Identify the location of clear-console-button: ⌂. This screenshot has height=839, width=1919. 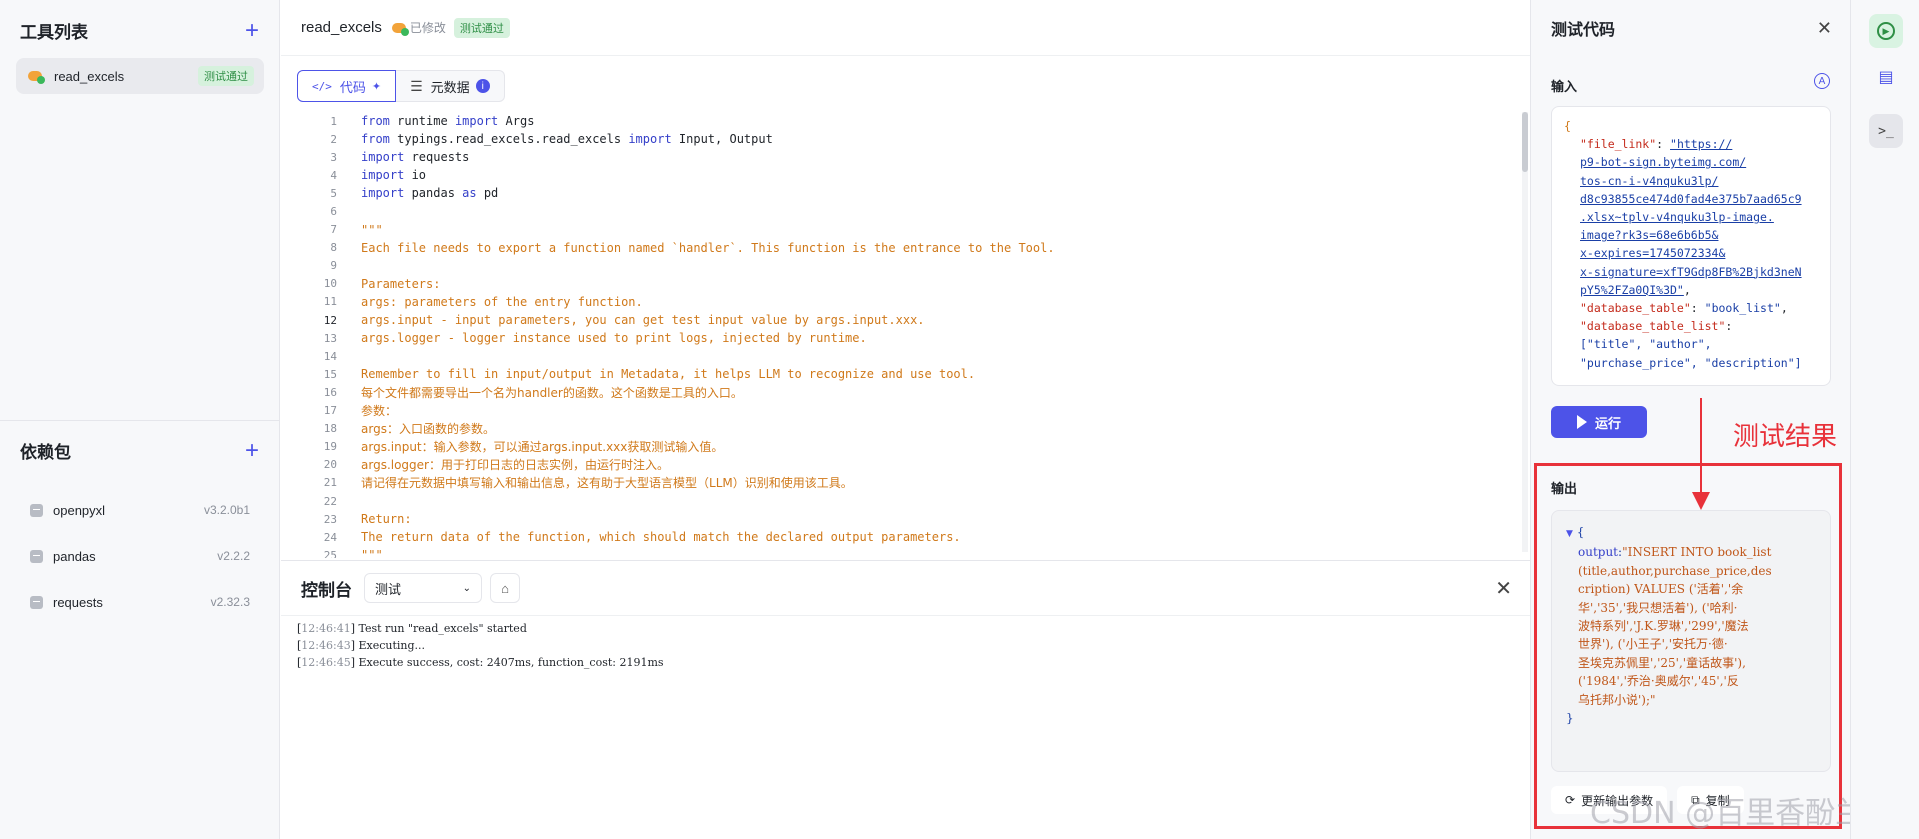
(505, 588).